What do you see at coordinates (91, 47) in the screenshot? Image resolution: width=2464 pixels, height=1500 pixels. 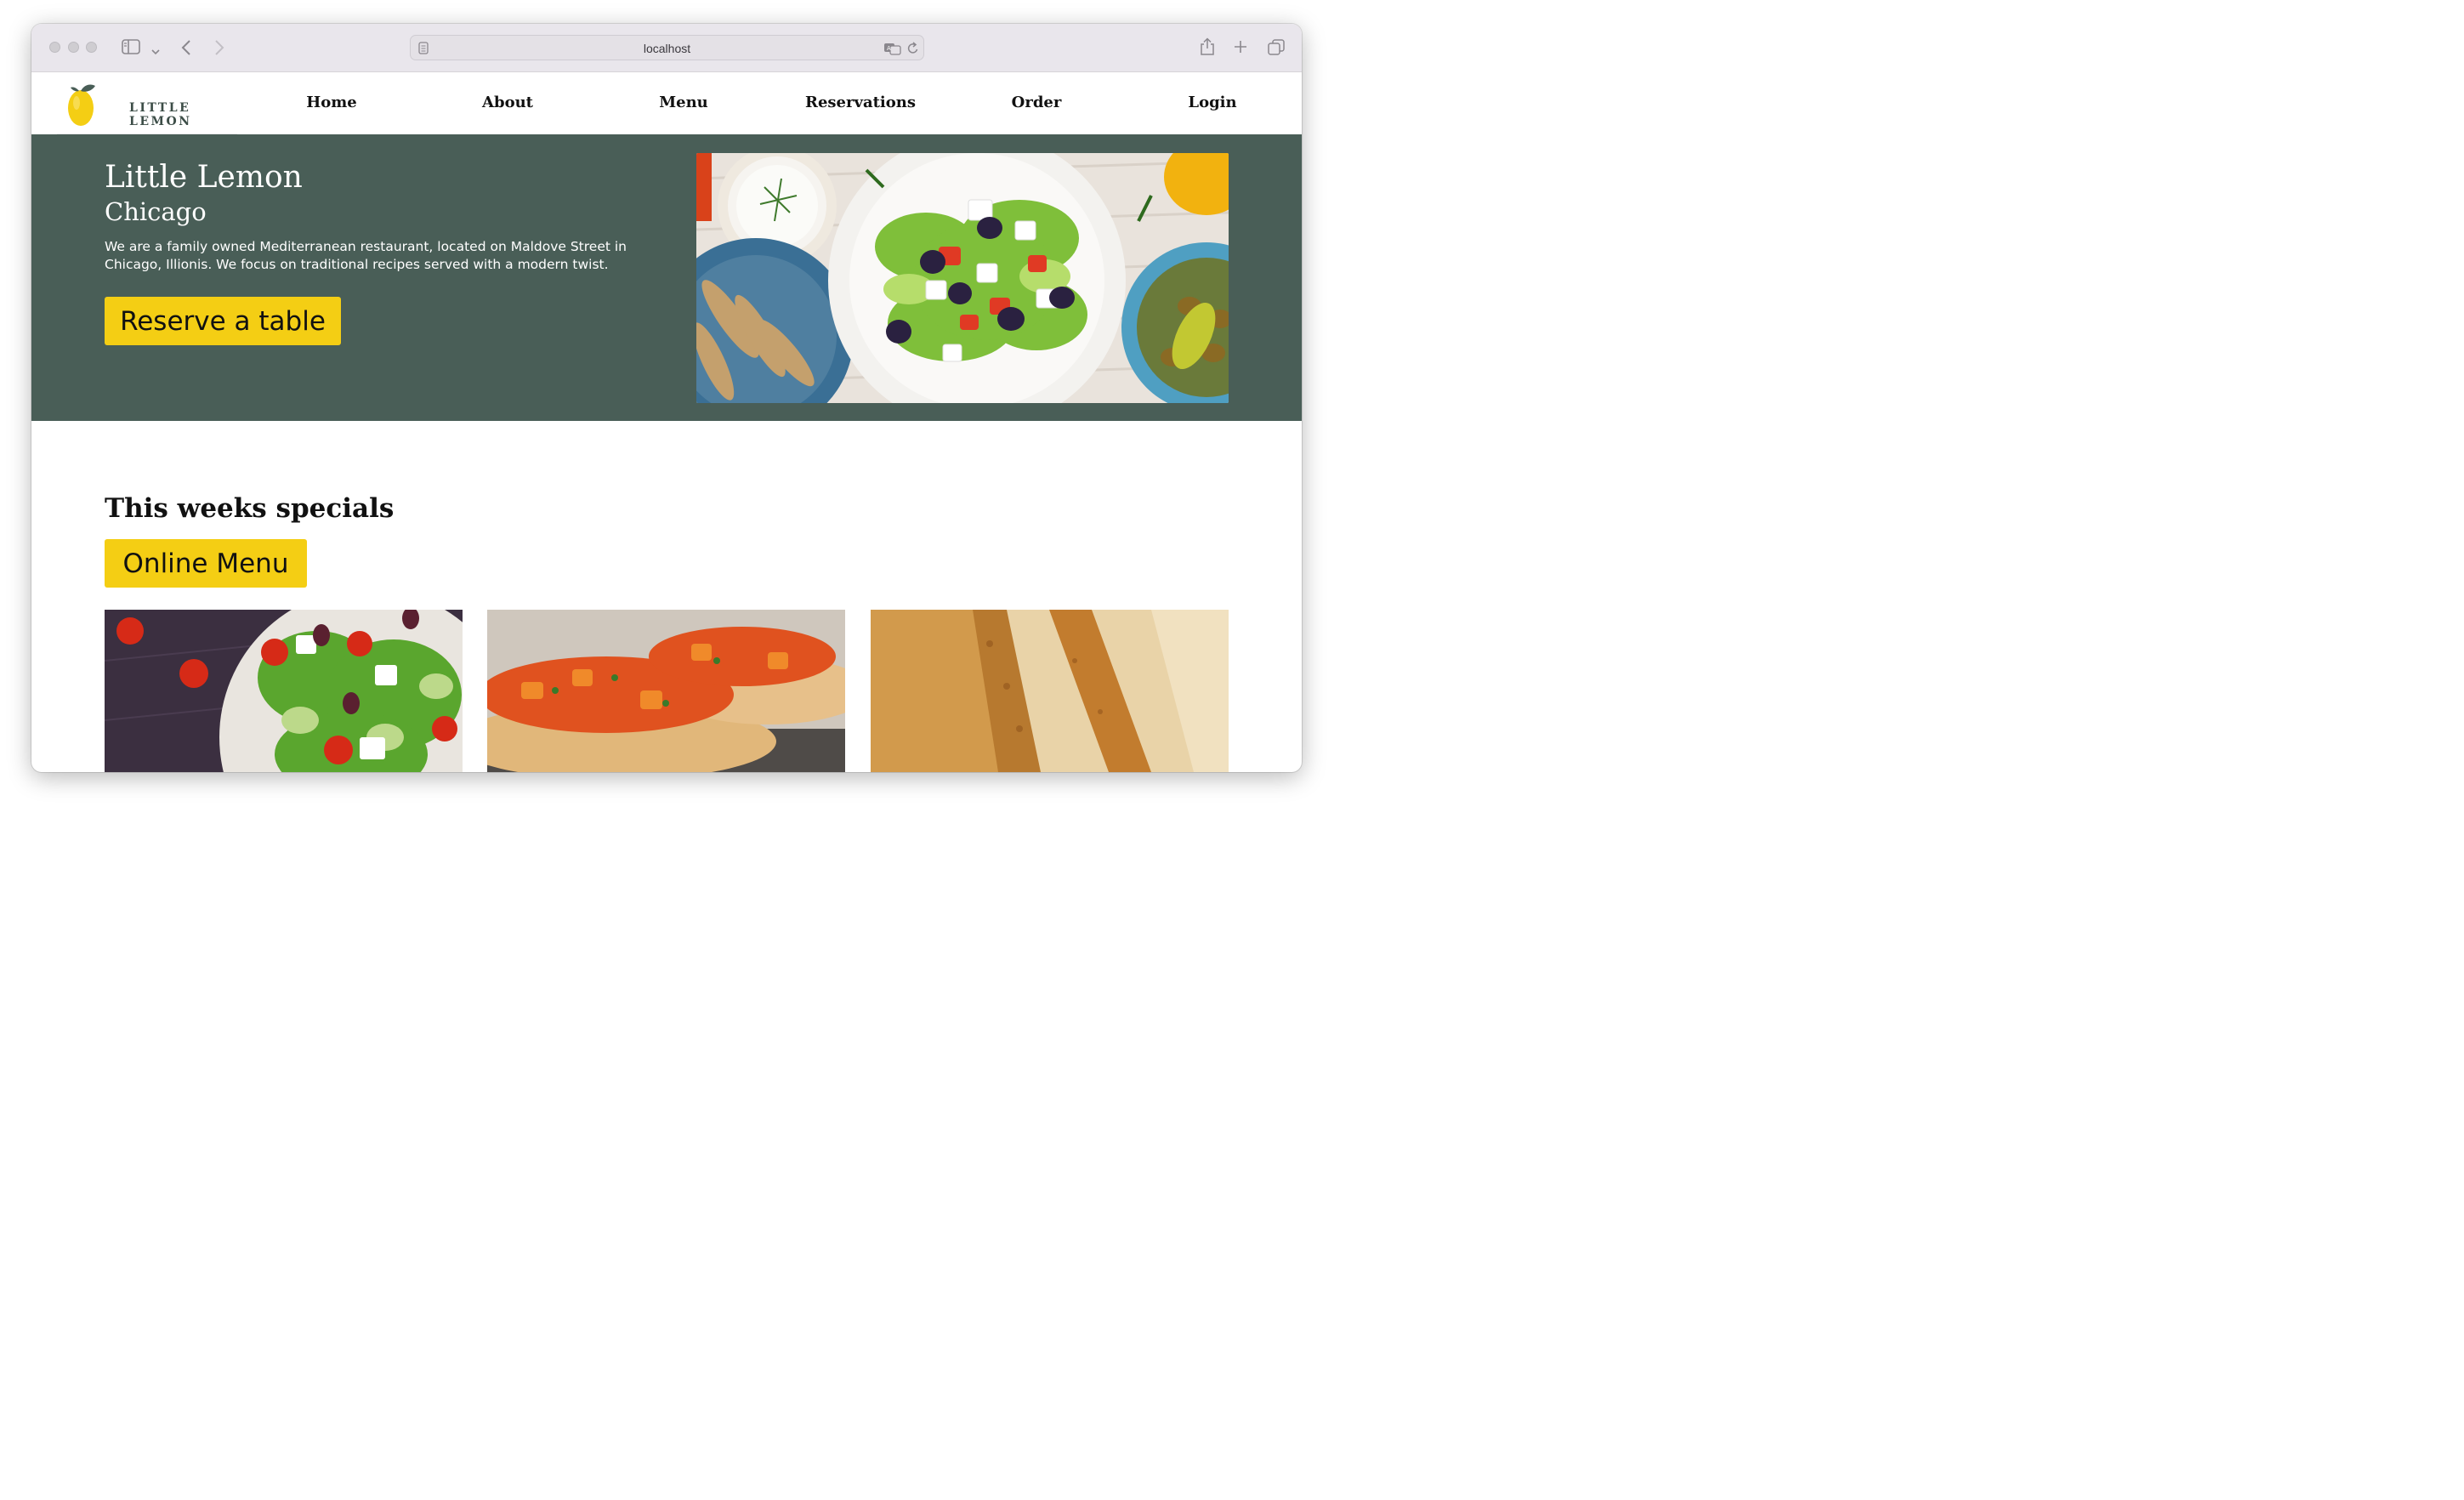 I see `zoom-window-button` at bounding box center [91, 47].